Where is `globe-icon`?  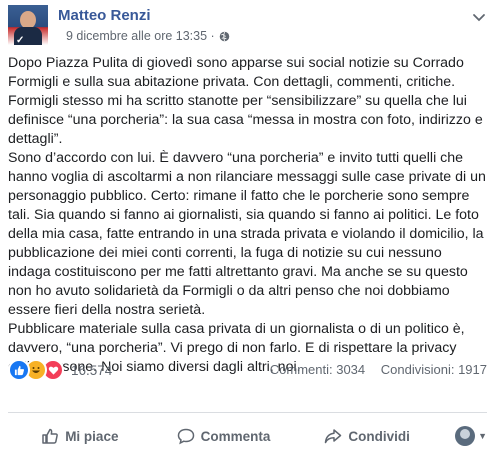
globe-icon is located at coordinates (224, 36).